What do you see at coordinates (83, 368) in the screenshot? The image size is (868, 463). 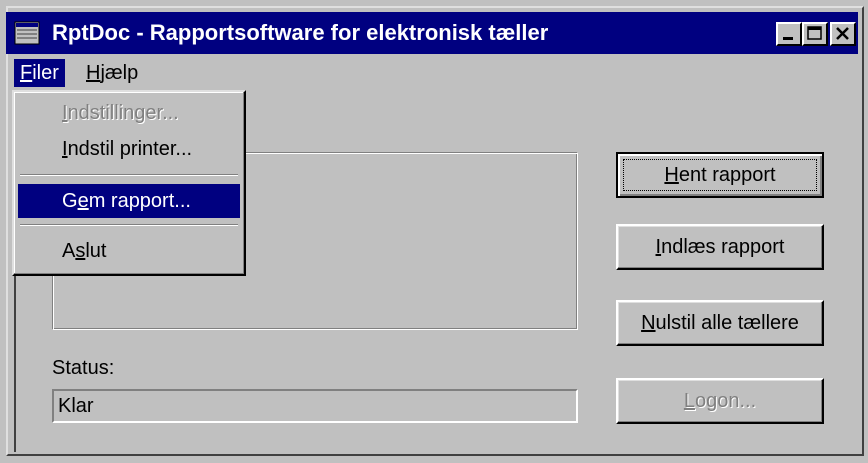 I see `status-label: Status:` at bounding box center [83, 368].